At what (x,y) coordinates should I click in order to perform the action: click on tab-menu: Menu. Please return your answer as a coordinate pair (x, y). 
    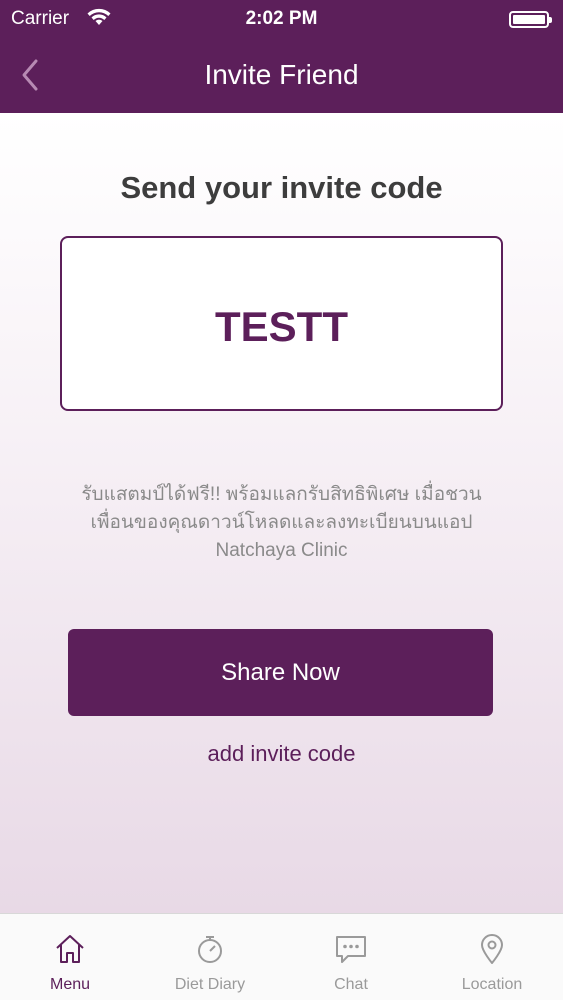
    Looking at the image, I should click on (70, 957).